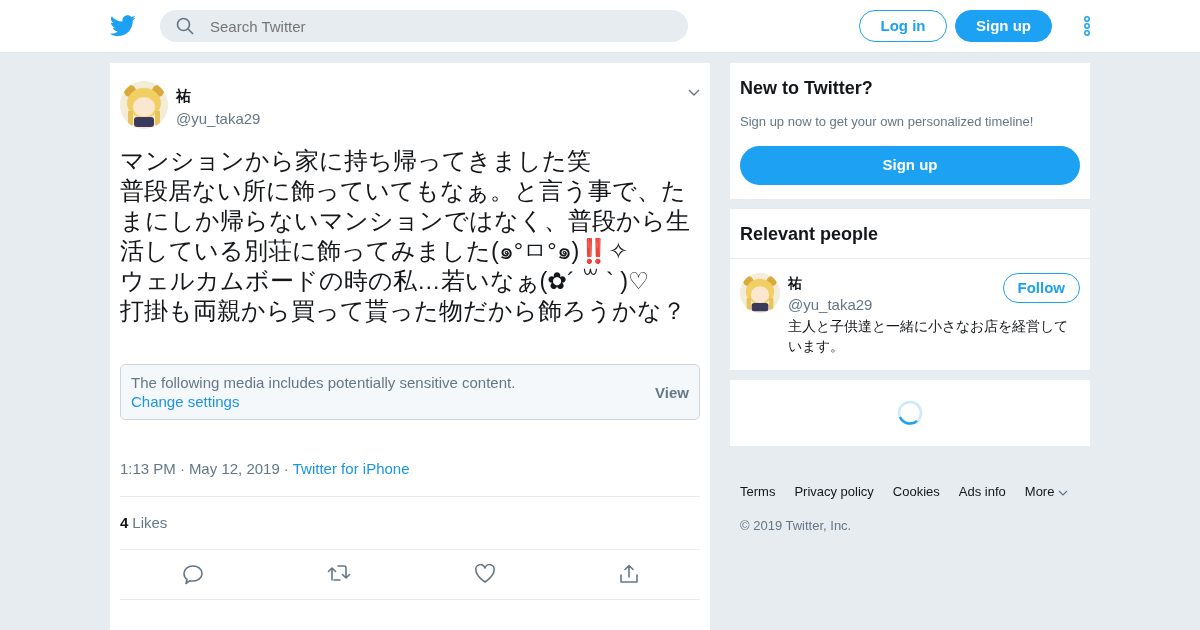 Image resolution: width=1200 pixels, height=630 pixels. What do you see at coordinates (484, 574) in the screenshot?
I see `heart-icon` at bounding box center [484, 574].